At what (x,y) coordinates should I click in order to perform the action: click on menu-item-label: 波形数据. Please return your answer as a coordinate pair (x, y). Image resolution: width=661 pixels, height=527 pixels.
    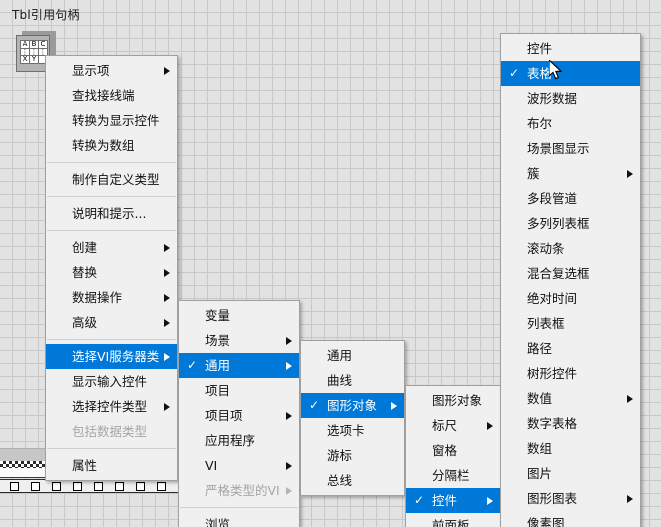
    Looking at the image, I should click on (552, 98).